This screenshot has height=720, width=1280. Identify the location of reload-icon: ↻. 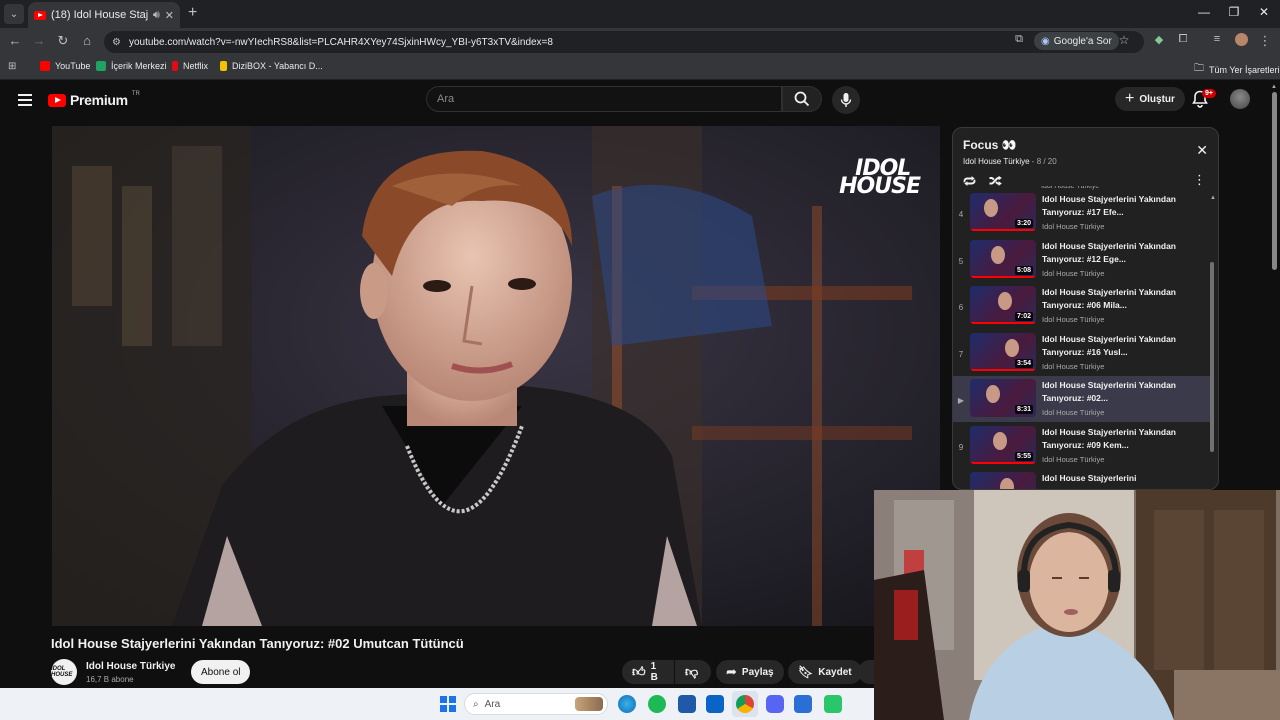
(63, 41).